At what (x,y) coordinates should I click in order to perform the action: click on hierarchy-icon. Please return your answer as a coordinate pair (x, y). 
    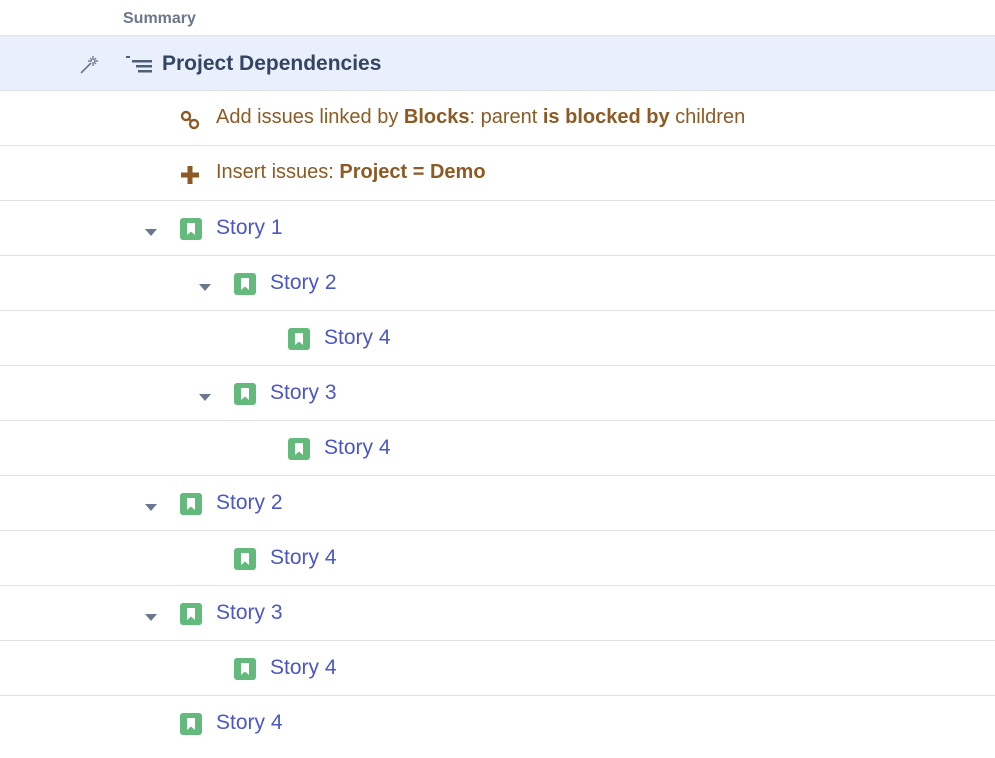
    Looking at the image, I should click on (139, 65).